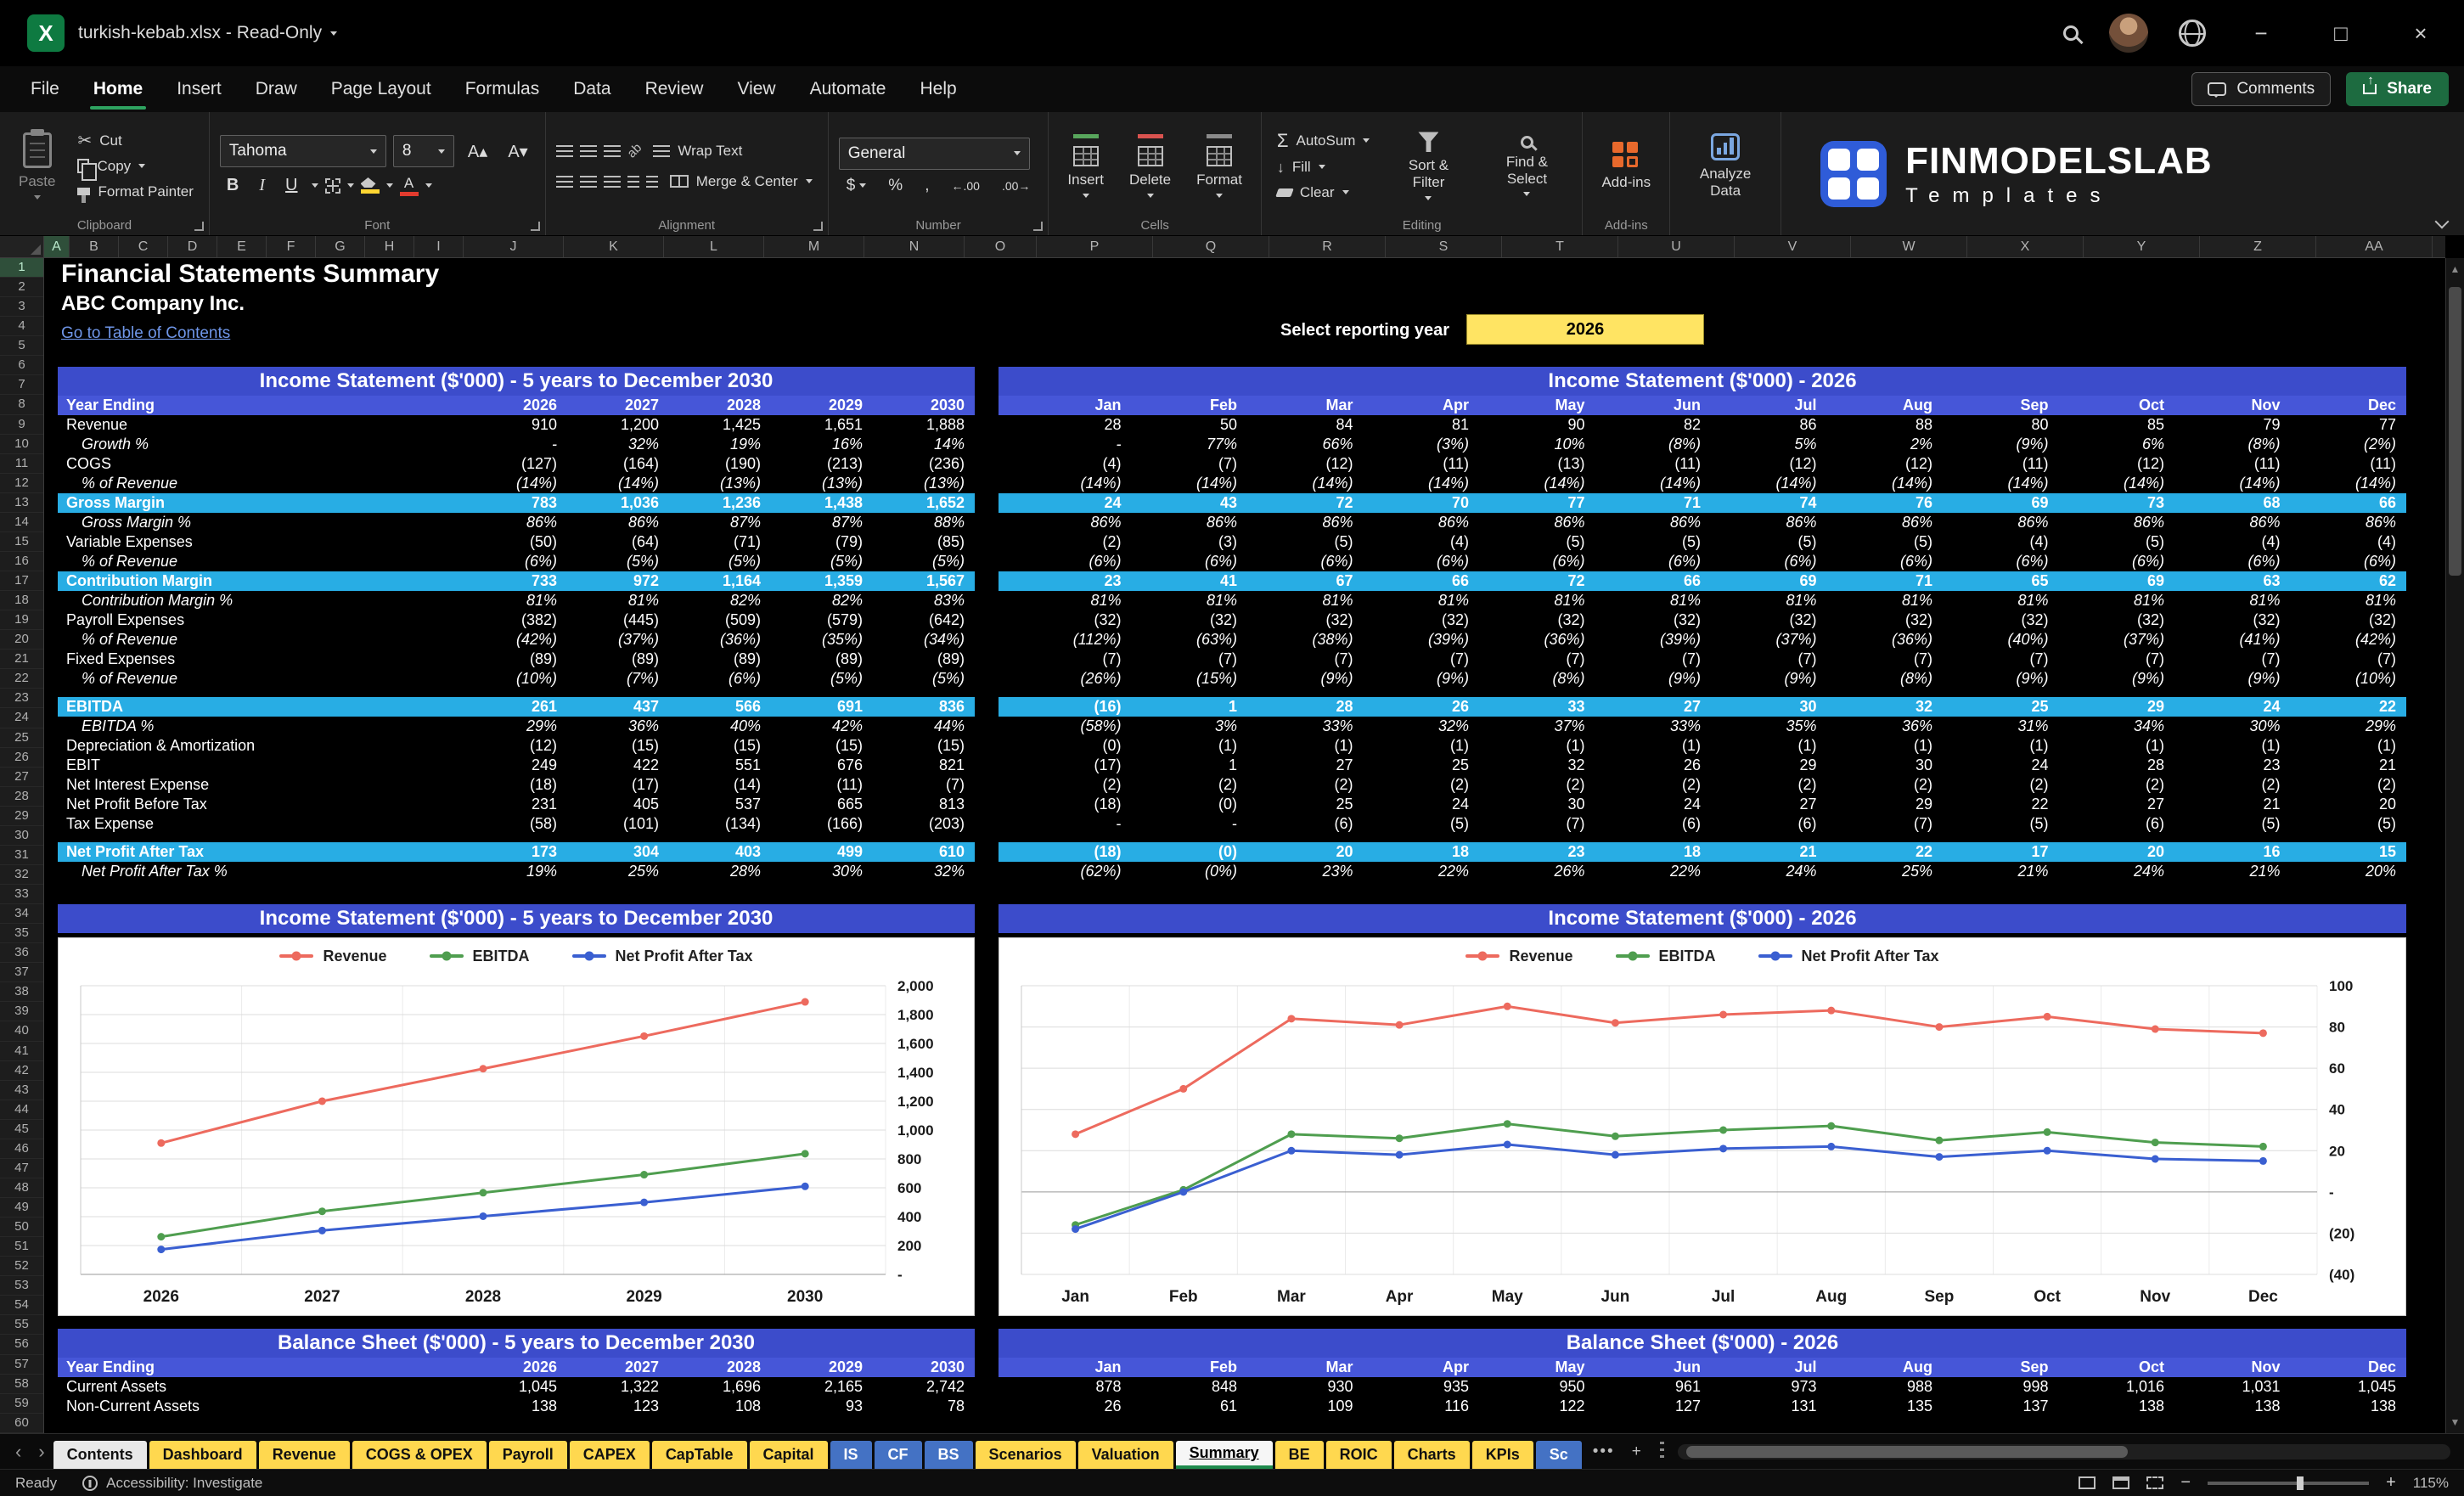 The height and width of the screenshot is (1496, 2464). Describe the element at coordinates (1305, 824) in the screenshot. I see `cell: (6)` at that location.